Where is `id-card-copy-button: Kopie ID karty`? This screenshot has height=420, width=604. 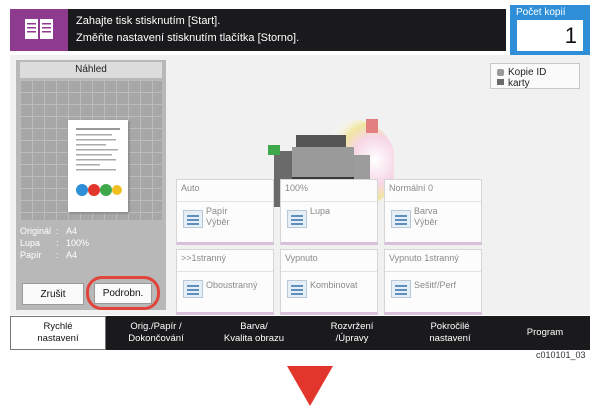 id-card-copy-button: Kopie ID karty is located at coordinates (535, 76).